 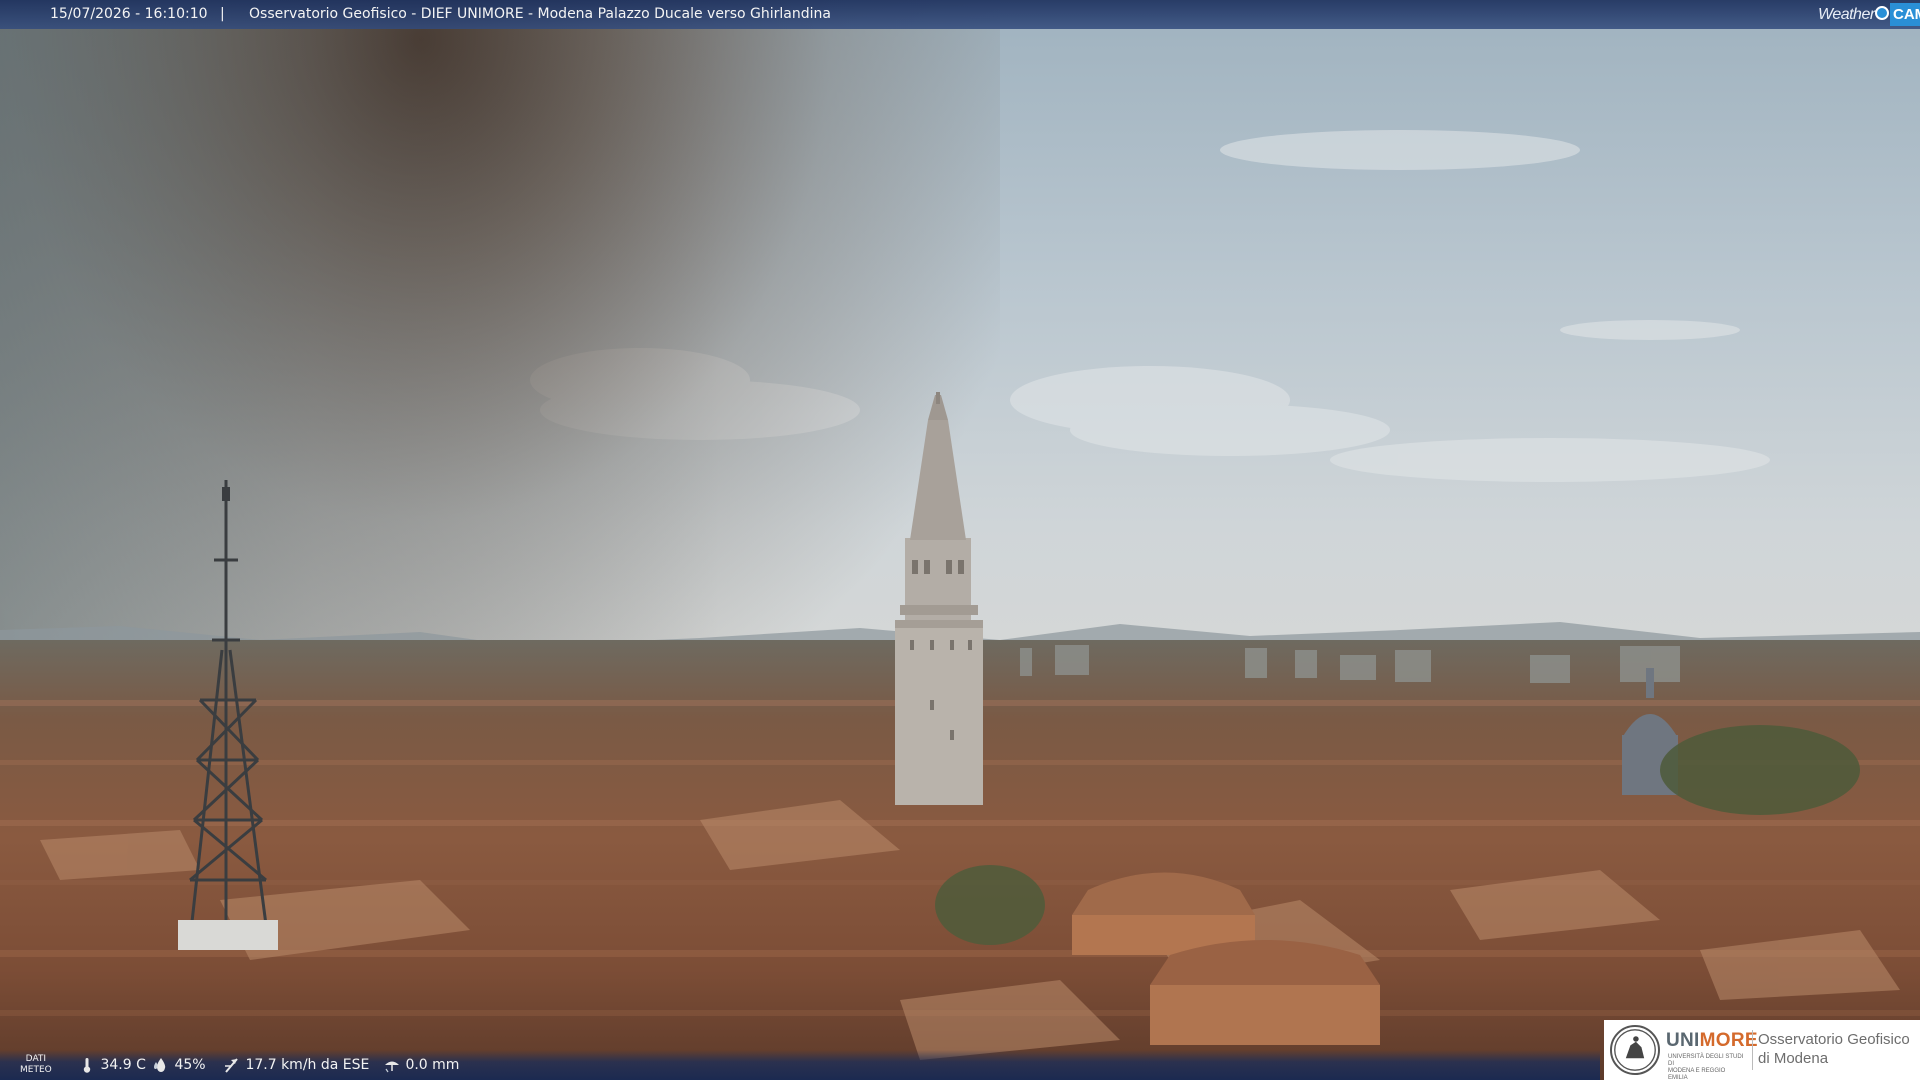 What do you see at coordinates (231, 1065) in the screenshot?
I see `wind-vane-icon` at bounding box center [231, 1065].